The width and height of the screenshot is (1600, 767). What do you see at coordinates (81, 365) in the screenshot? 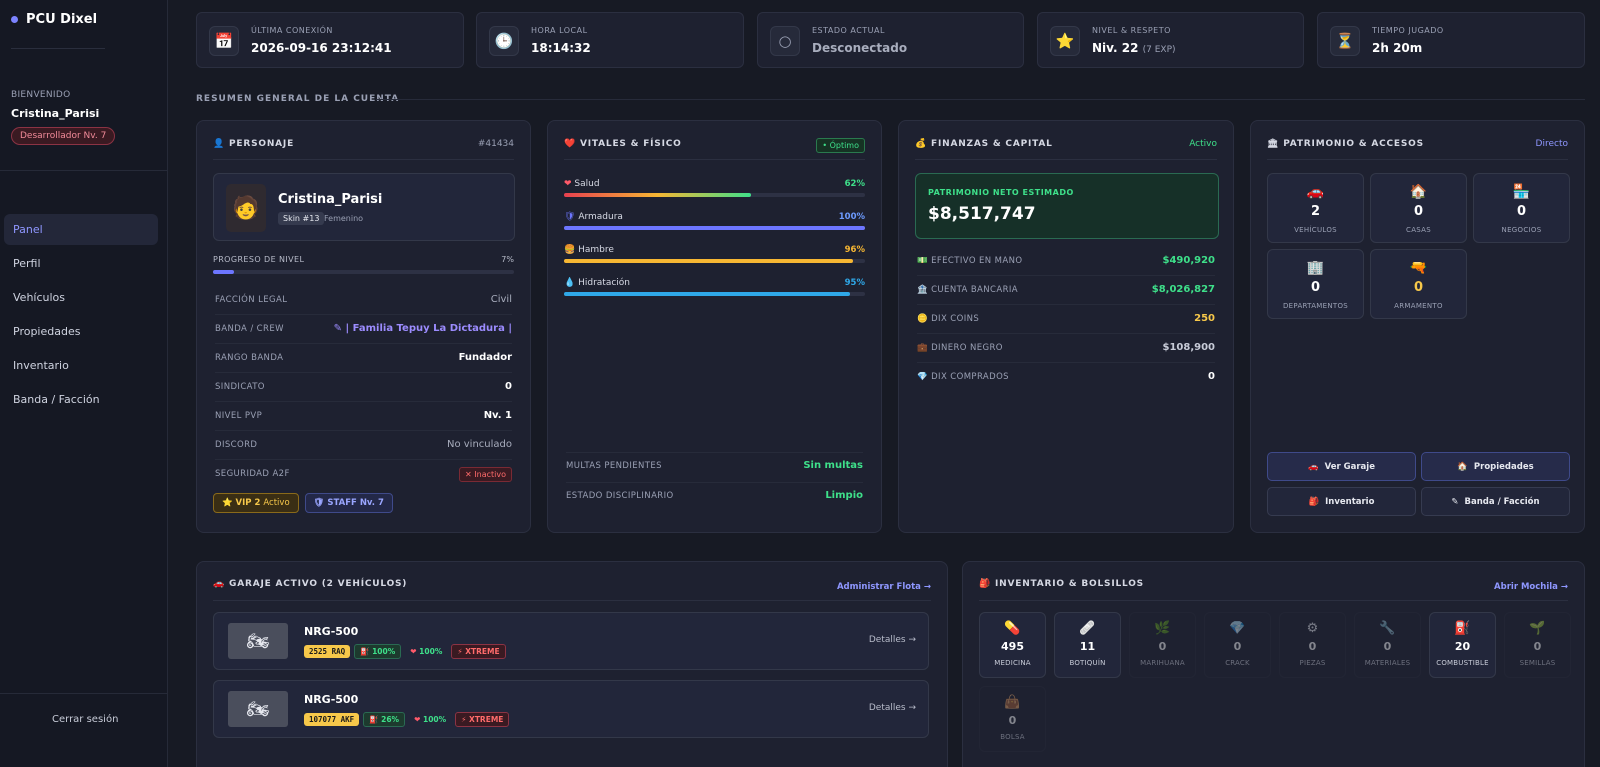
I see `sidebar-item-inventario: Inventario` at bounding box center [81, 365].